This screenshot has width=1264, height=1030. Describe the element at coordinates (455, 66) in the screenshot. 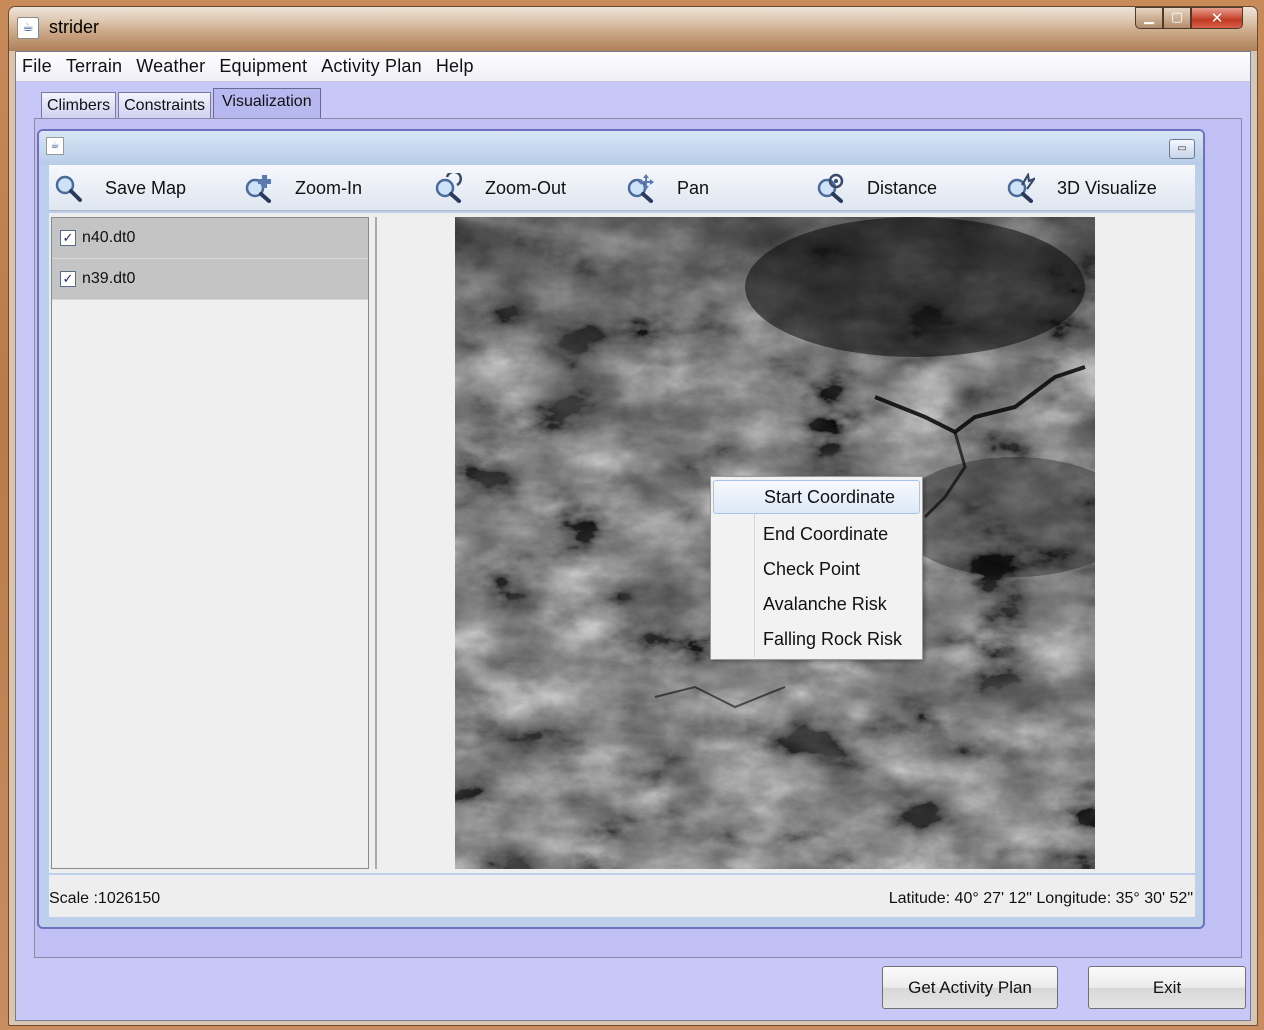

I see `menu-help: Help` at that location.